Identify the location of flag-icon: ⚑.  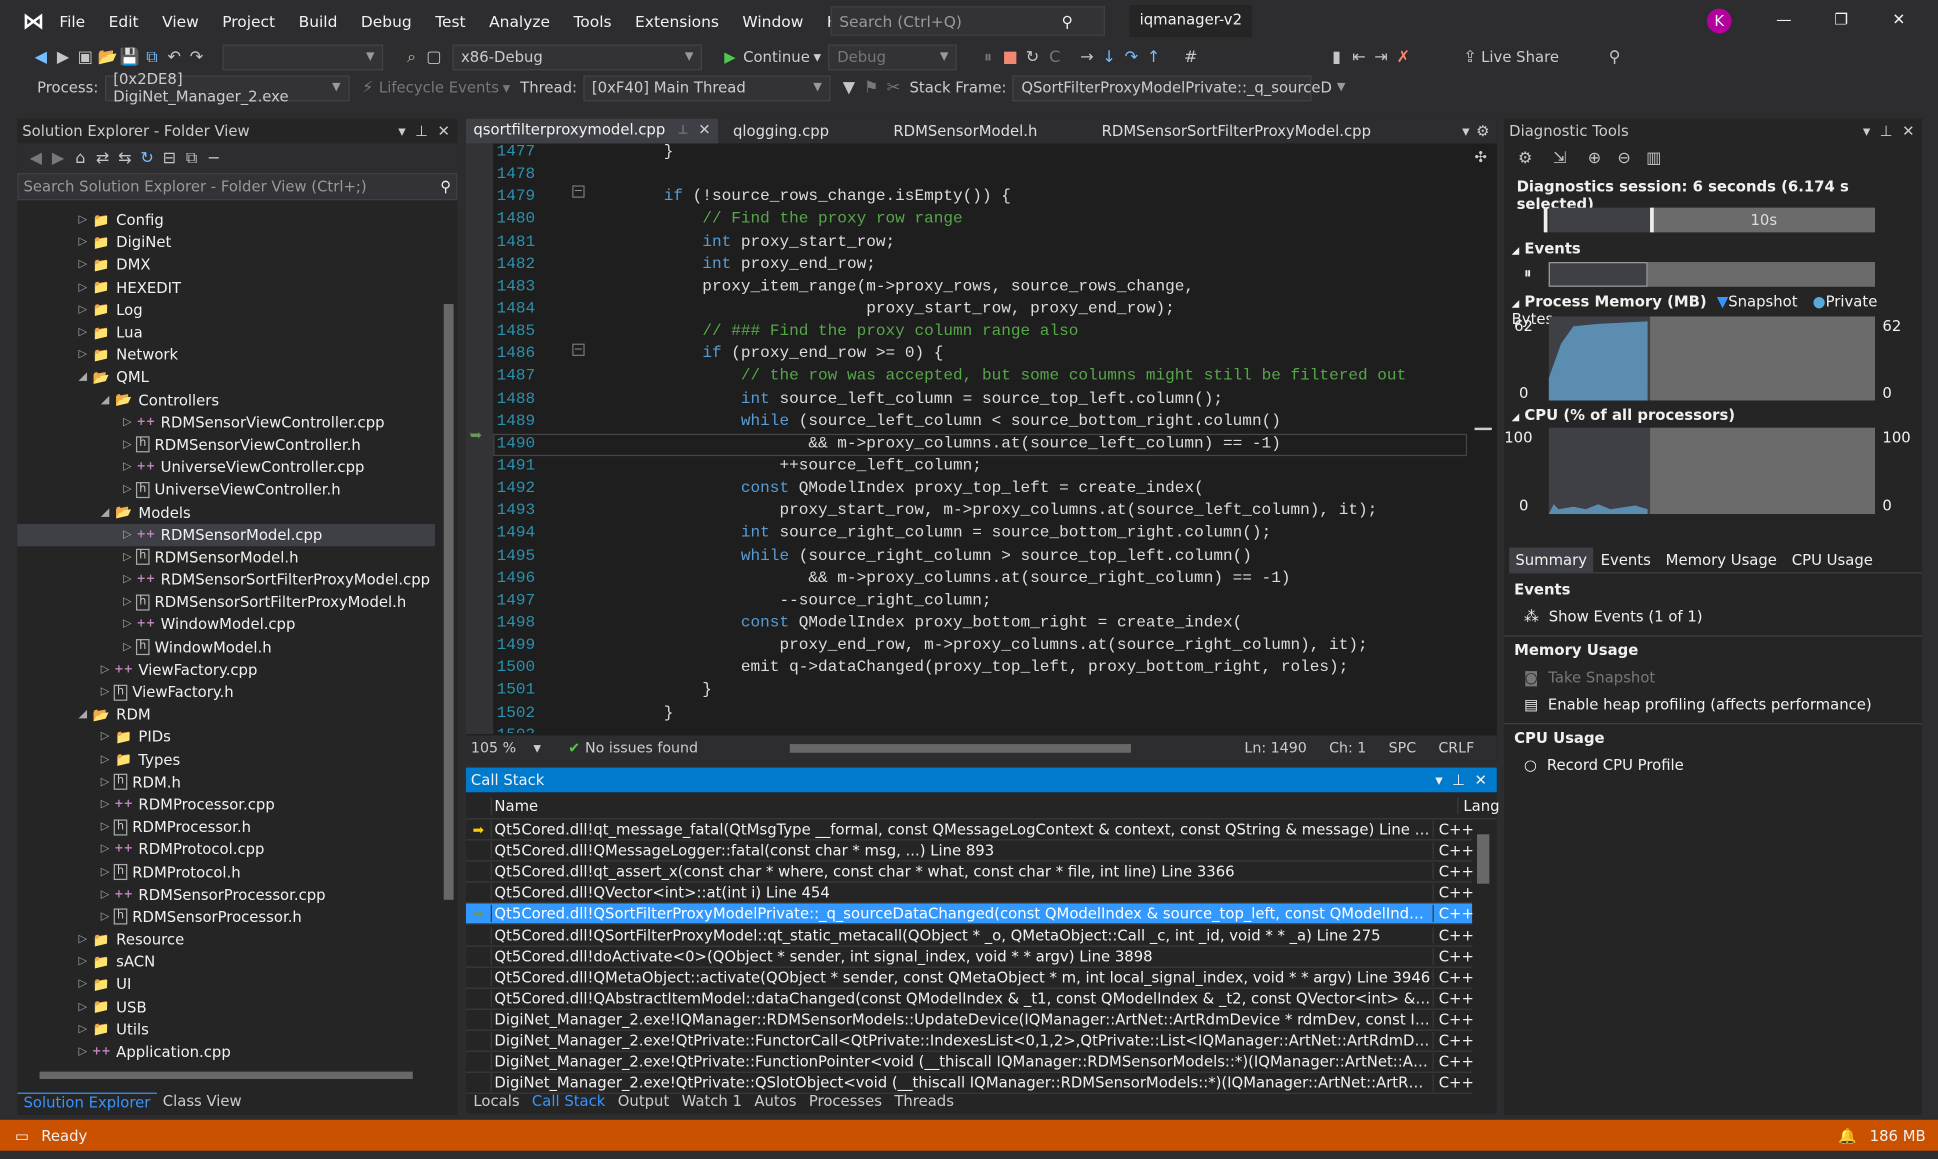
(871, 87).